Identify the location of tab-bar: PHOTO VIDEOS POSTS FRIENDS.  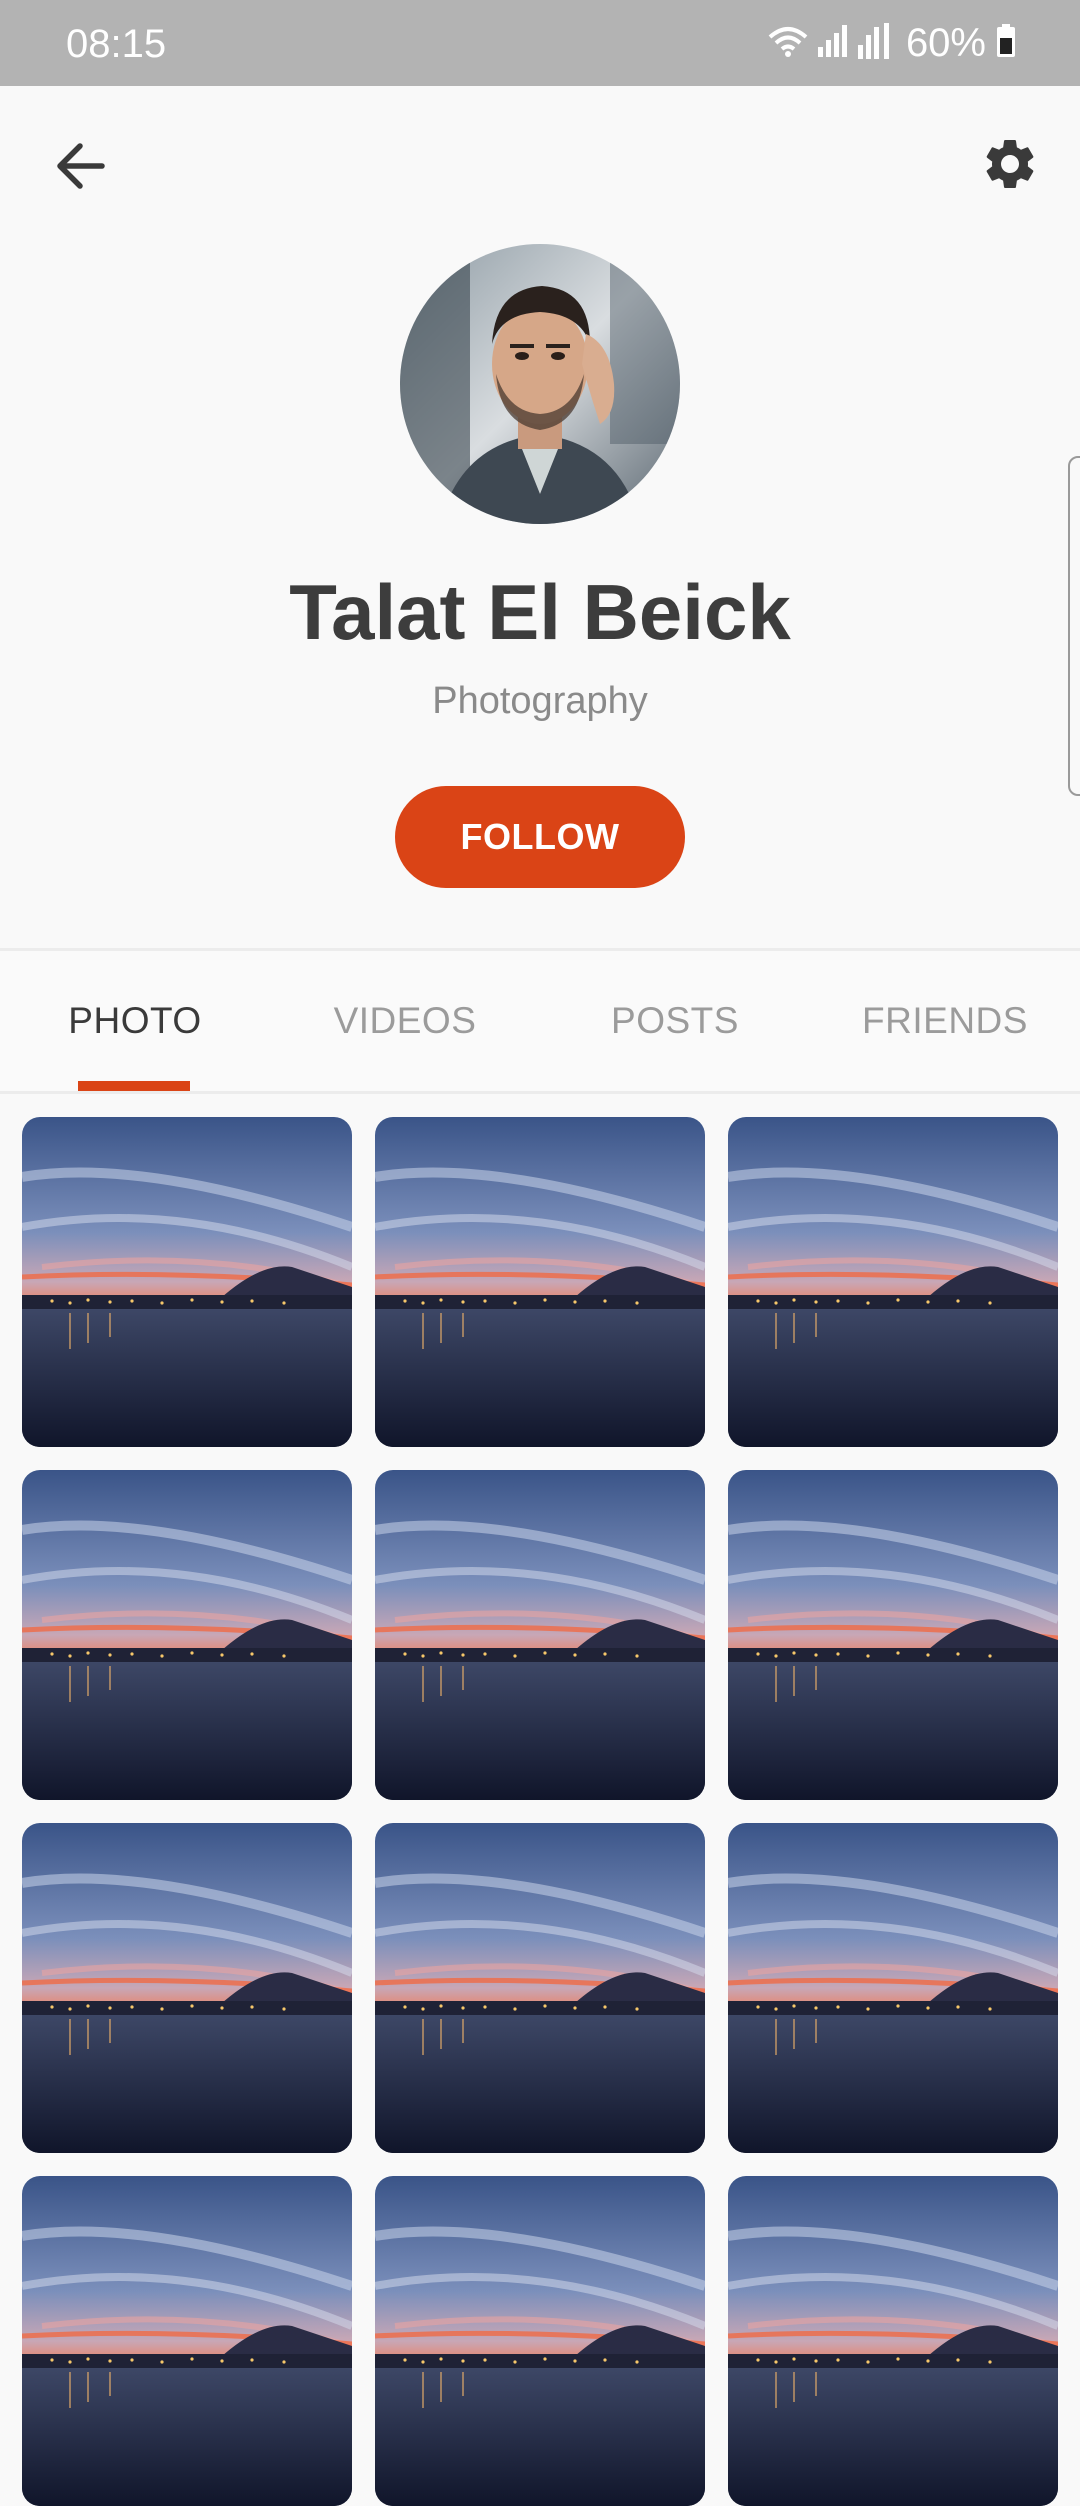
(540, 1021).